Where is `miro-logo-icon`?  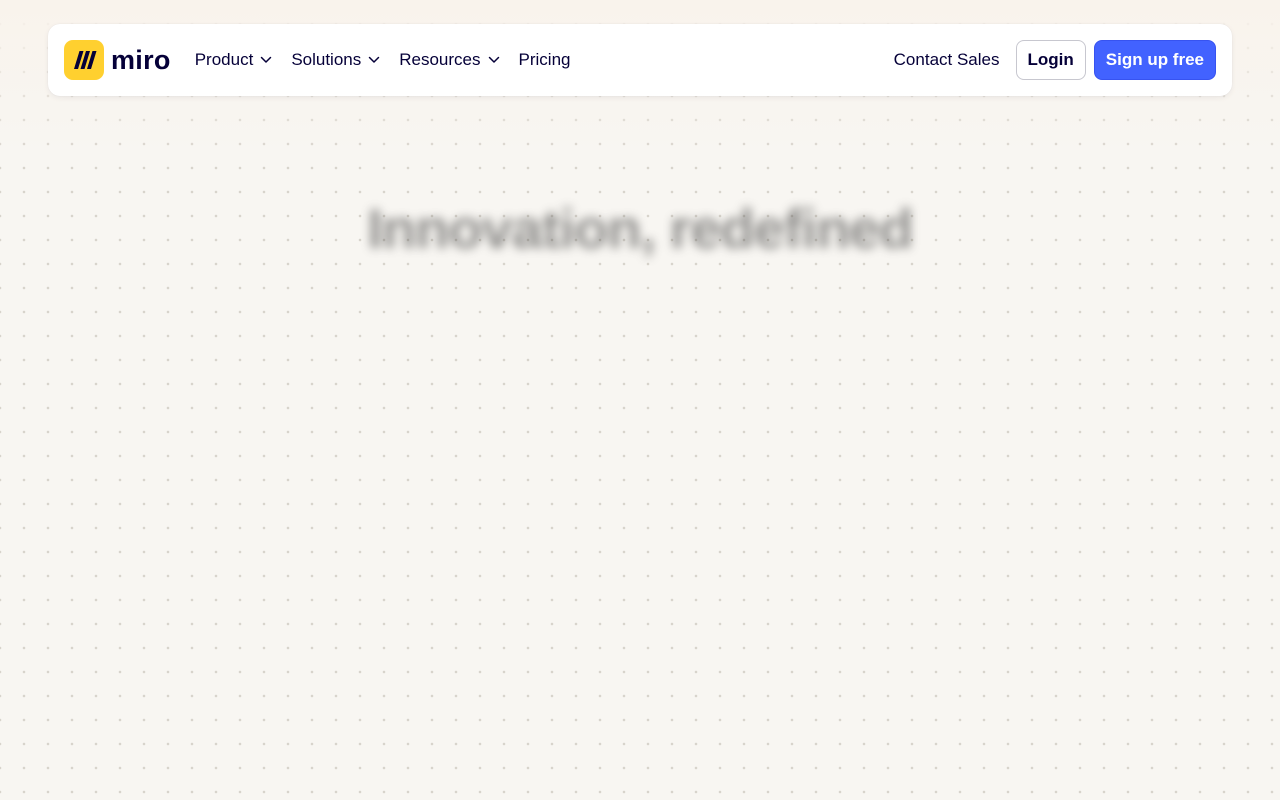
miro-logo-icon is located at coordinates (84, 60).